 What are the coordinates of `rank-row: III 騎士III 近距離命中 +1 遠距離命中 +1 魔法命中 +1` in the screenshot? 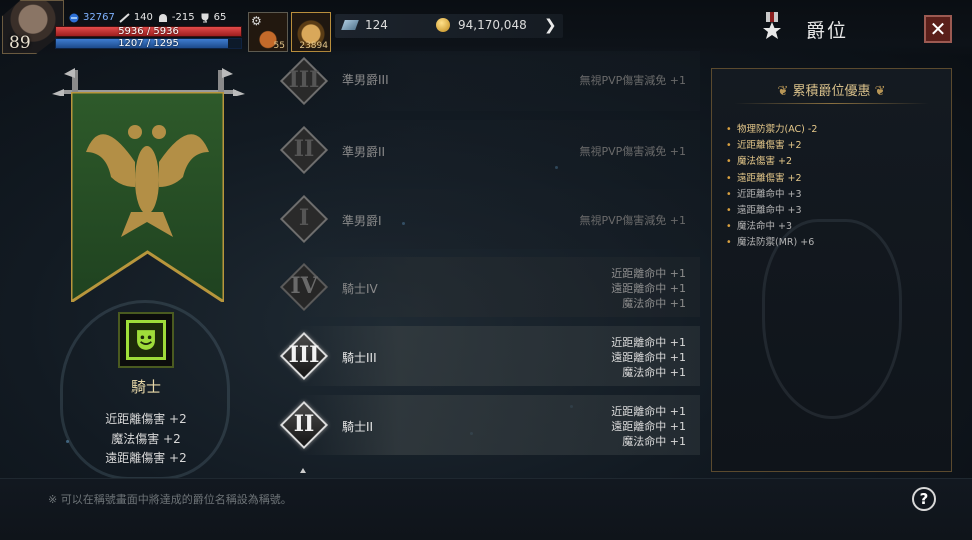 It's located at (485, 356).